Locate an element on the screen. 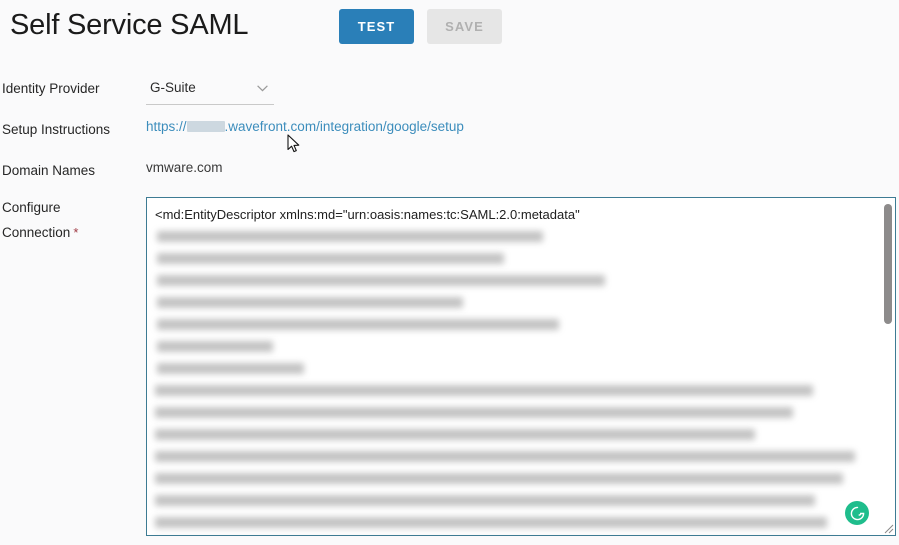 The height and width of the screenshot is (545, 899). setup-instructions-label: Setup Instructions is located at coordinates (56, 129).